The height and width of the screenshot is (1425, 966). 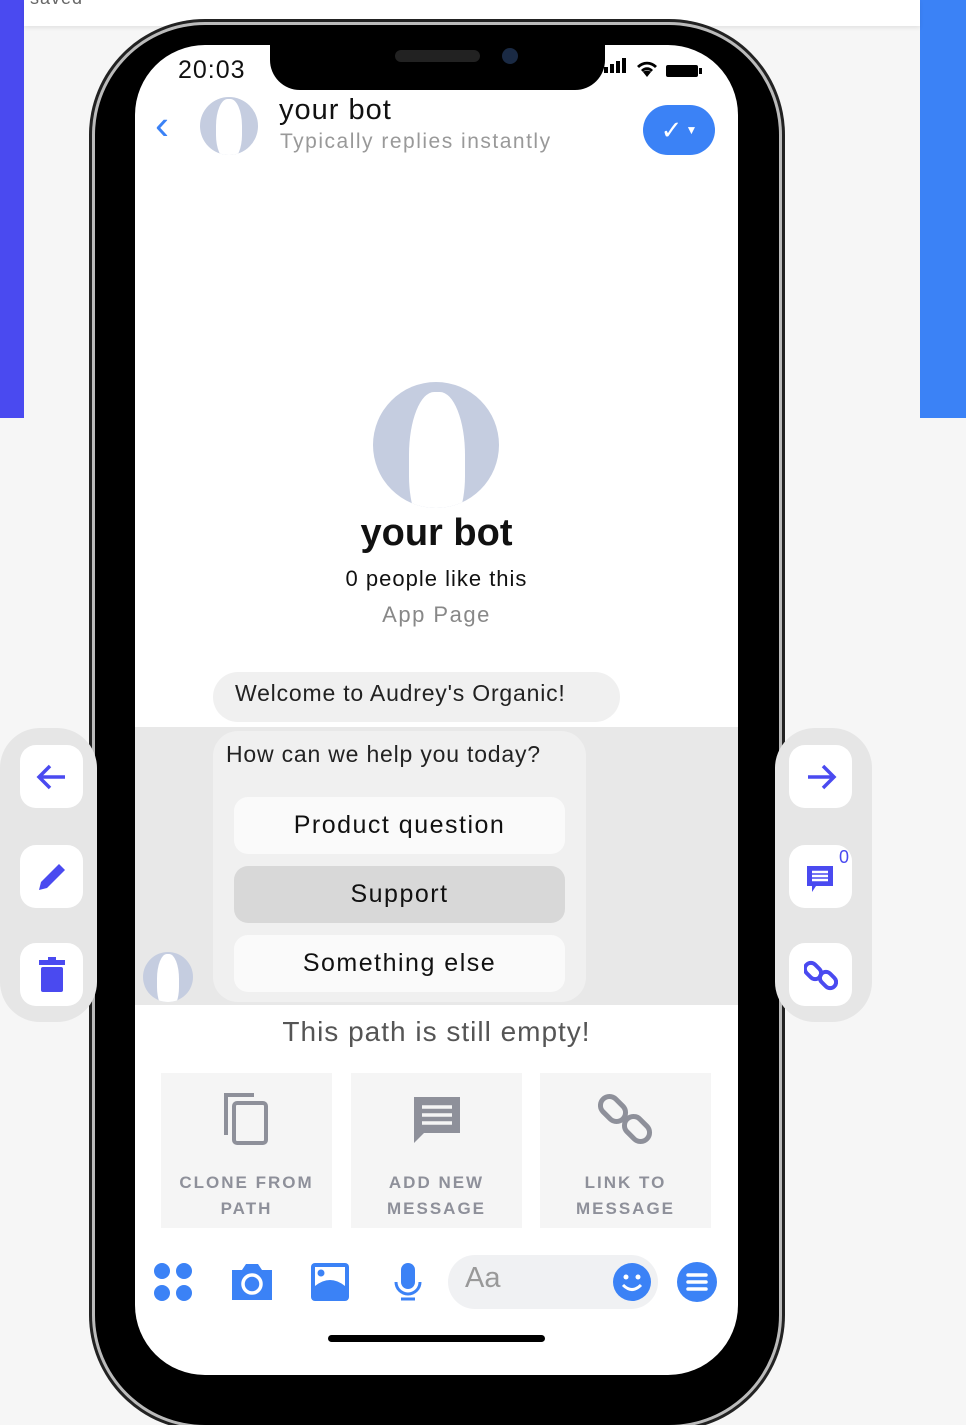 I want to click on status-icons, so click(x=653, y=68).